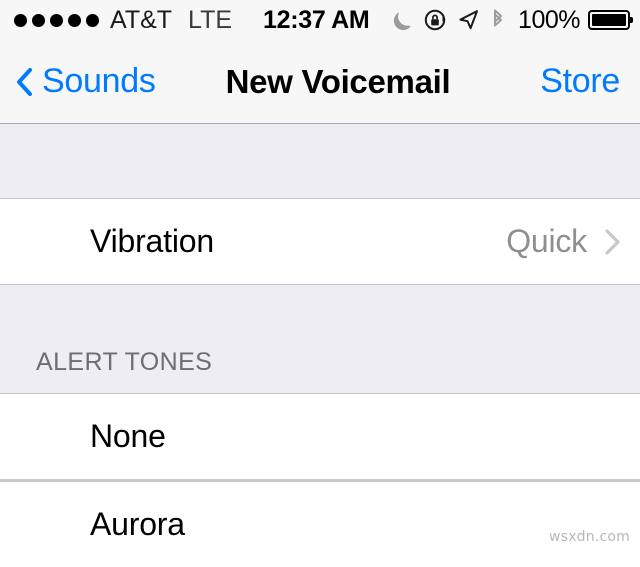 This screenshot has width=640, height=567. Describe the element at coordinates (580, 81) in the screenshot. I see `store-button: Store` at that location.